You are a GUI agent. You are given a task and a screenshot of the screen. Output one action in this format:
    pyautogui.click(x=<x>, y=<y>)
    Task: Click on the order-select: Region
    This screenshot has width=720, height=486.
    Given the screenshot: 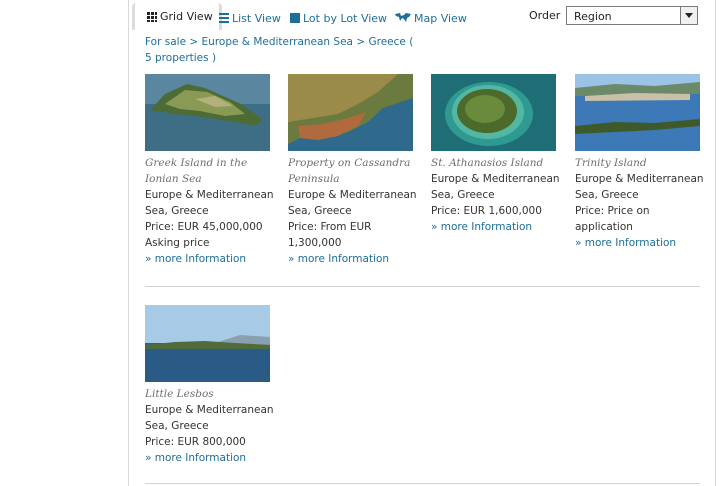 What is the action you would take?
    pyautogui.click(x=632, y=15)
    